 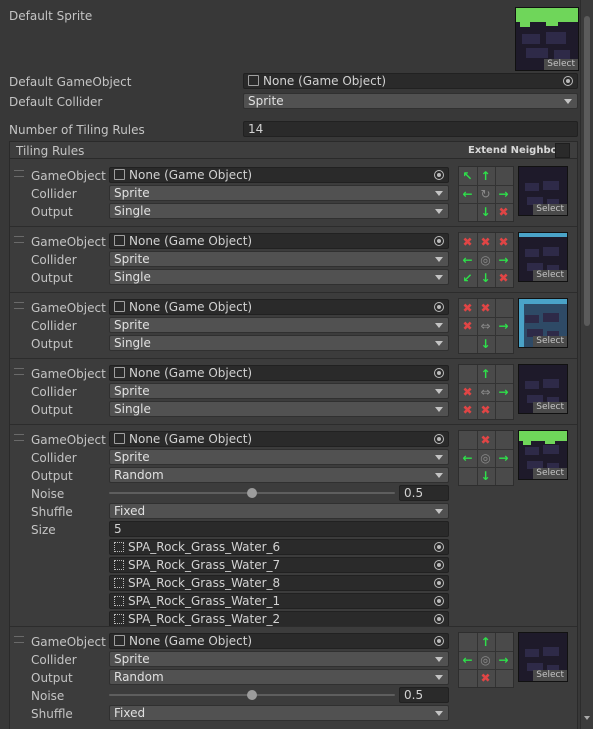 What do you see at coordinates (587, 718) in the screenshot?
I see `scroll-down-arrow-icon` at bounding box center [587, 718].